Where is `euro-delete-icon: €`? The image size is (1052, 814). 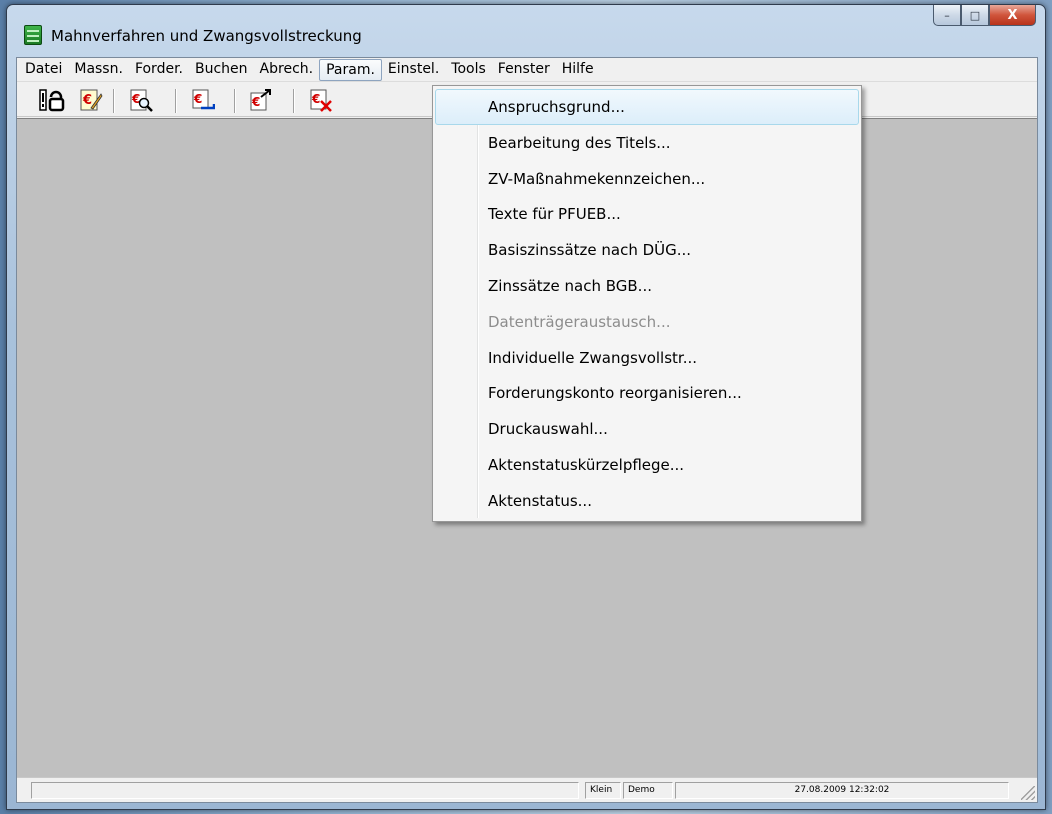 euro-delete-icon: € is located at coordinates (321, 100).